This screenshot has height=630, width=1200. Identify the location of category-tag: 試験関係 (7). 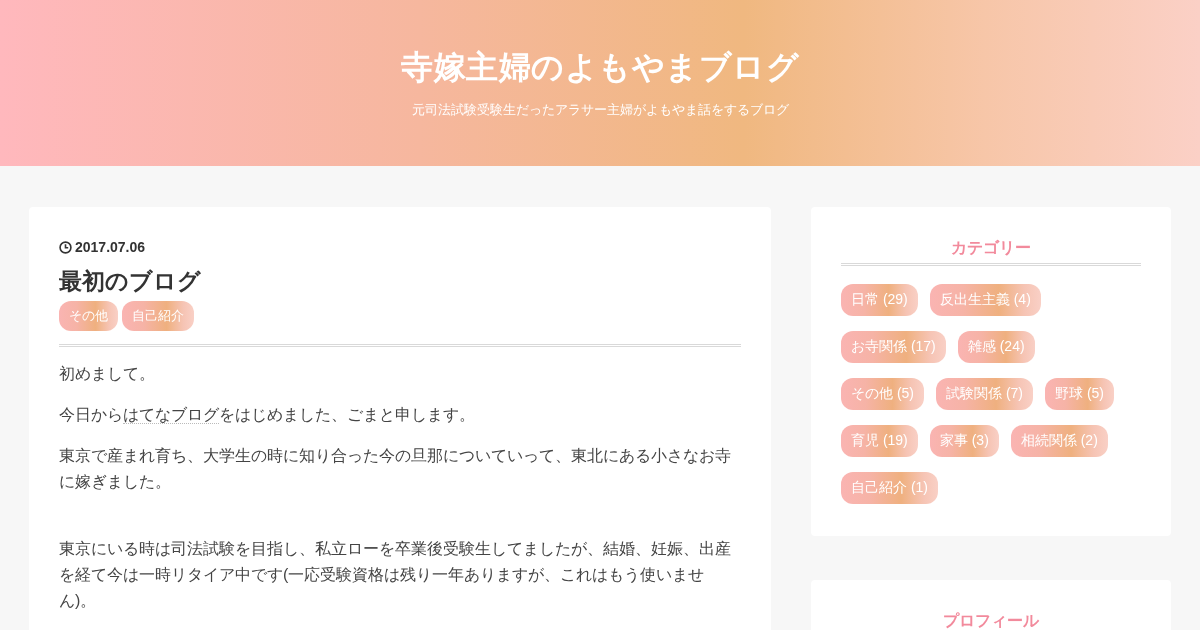
(984, 394).